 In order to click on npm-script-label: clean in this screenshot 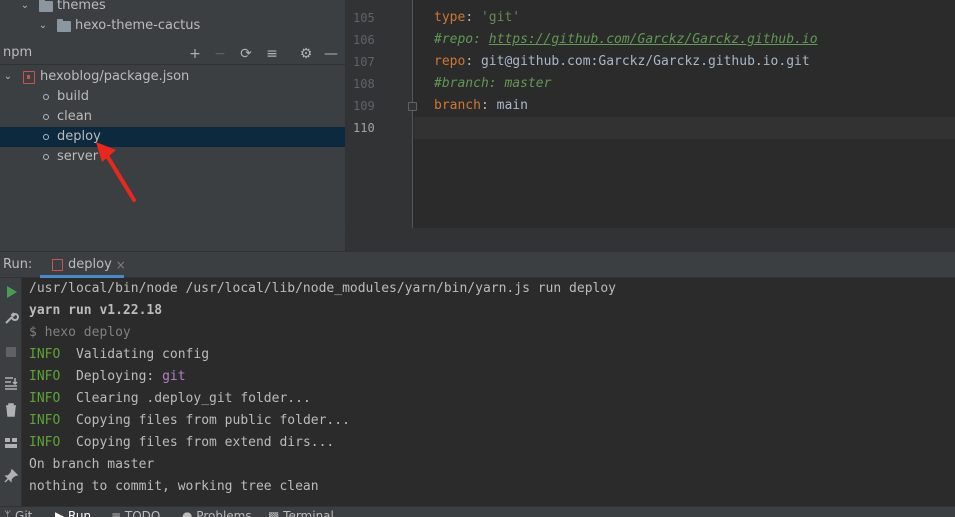, I will do `click(74, 116)`.